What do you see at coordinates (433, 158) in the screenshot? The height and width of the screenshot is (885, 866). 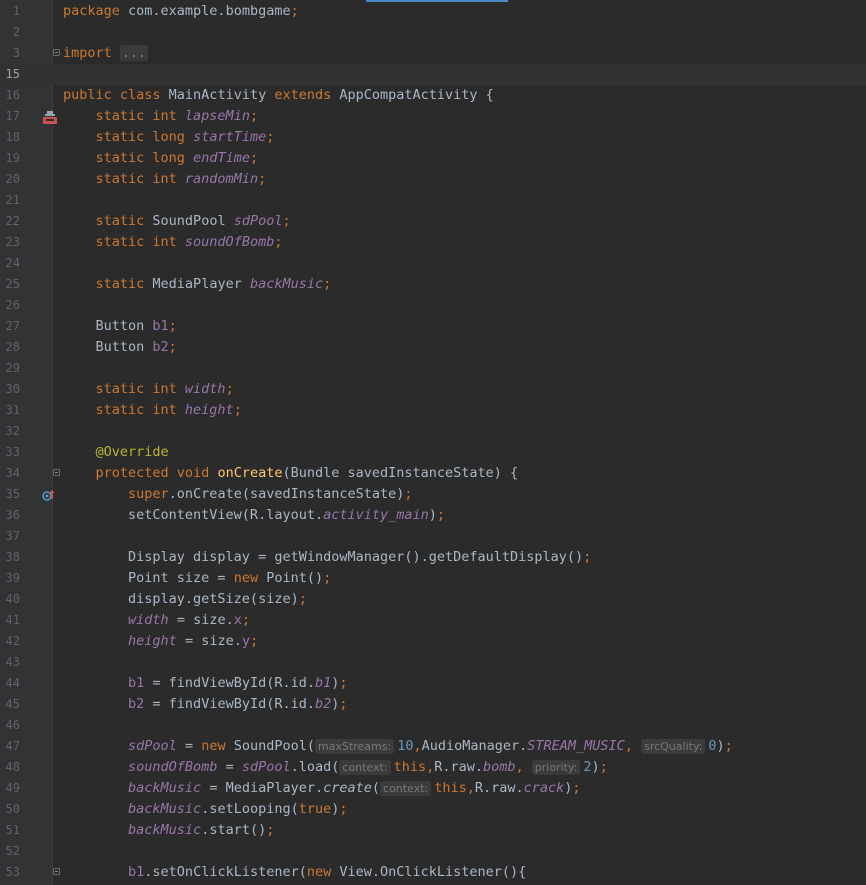 I see `code-line: 19 static long endTime;` at bounding box center [433, 158].